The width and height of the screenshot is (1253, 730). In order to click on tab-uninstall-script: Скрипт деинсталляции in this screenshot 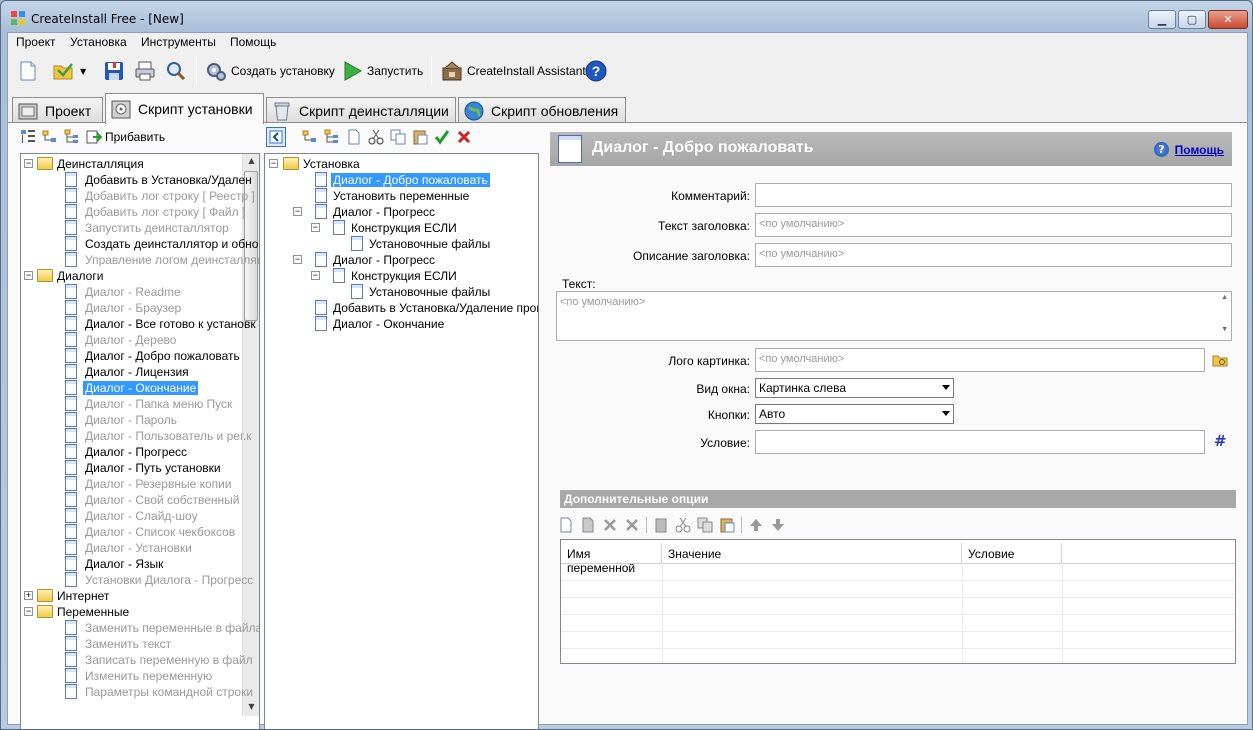, I will do `click(361, 110)`.